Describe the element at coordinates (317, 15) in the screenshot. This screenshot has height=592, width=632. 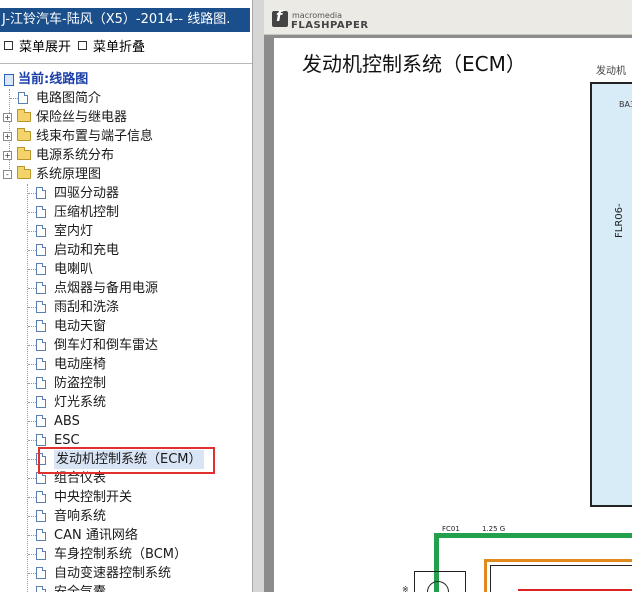
I see `logo-vendor: macromedia` at that location.